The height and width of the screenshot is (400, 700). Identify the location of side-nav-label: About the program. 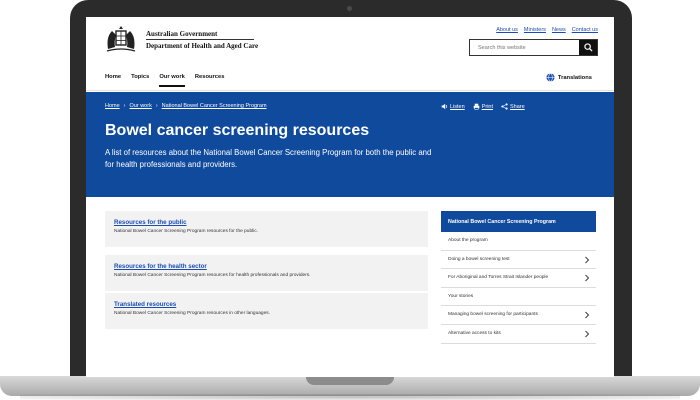
(468, 240).